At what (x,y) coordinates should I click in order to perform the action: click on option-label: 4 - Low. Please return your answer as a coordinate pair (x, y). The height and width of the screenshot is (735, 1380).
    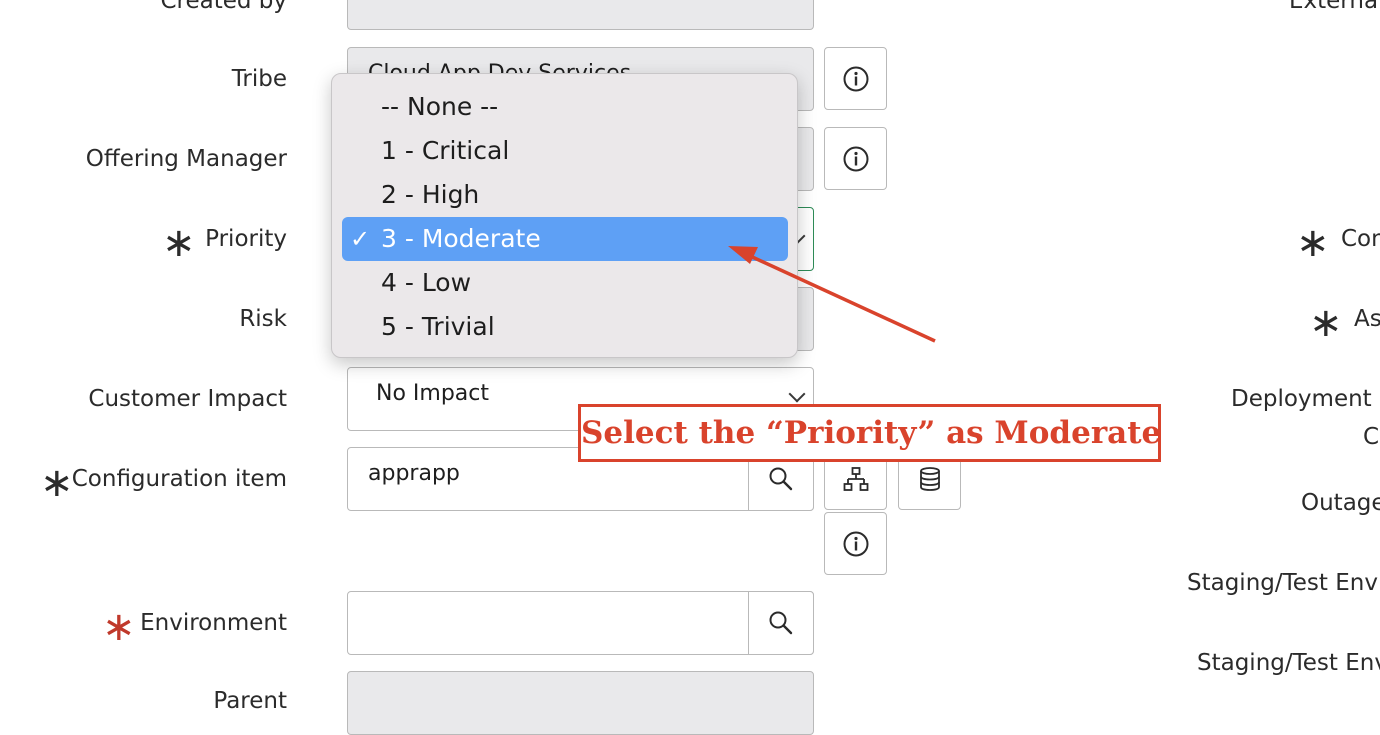
    Looking at the image, I should click on (426, 282).